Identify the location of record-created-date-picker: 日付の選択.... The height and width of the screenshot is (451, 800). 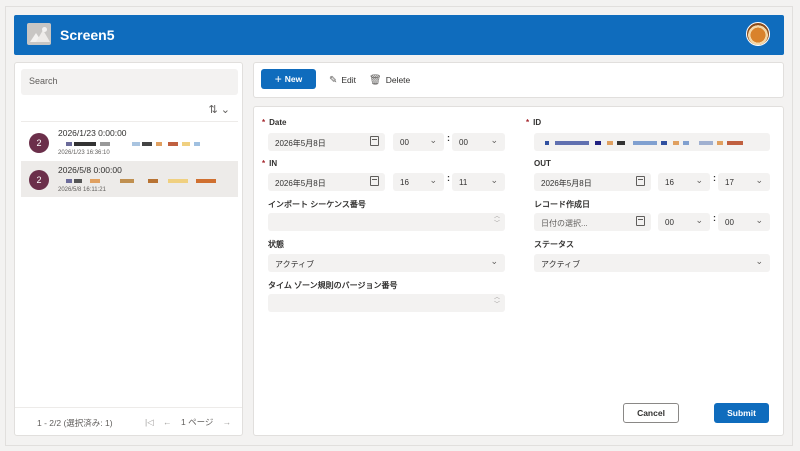
(592, 222).